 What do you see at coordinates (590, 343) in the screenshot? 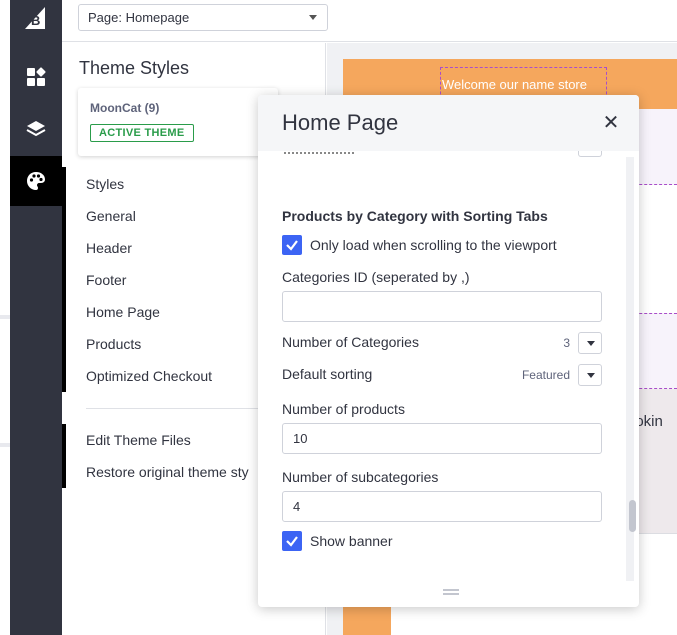
I see `number-of-categories-dropdown` at bounding box center [590, 343].